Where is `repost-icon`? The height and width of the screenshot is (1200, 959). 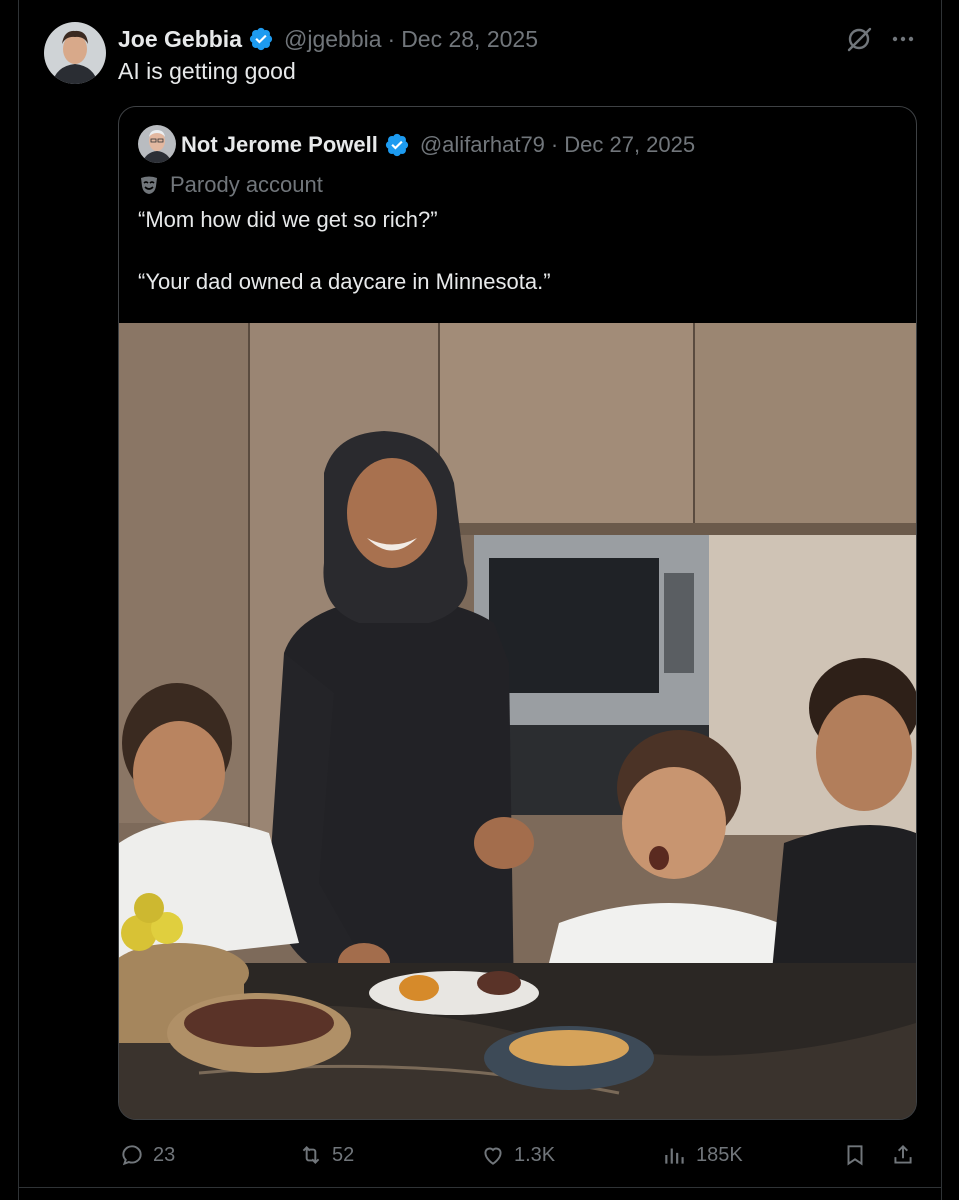
repost-icon is located at coordinates (311, 1155).